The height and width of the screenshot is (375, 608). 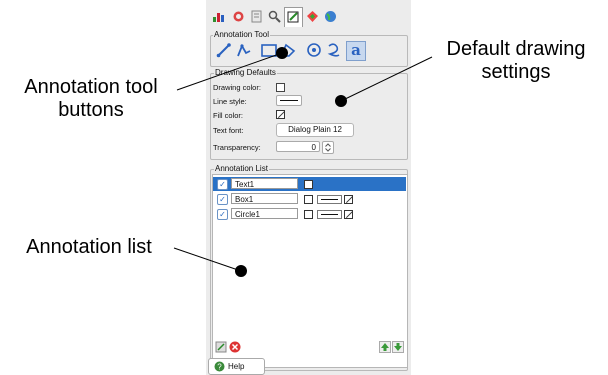 I want to click on tool-buttons-callout: Annotation tool buttons, so click(x=91, y=98).